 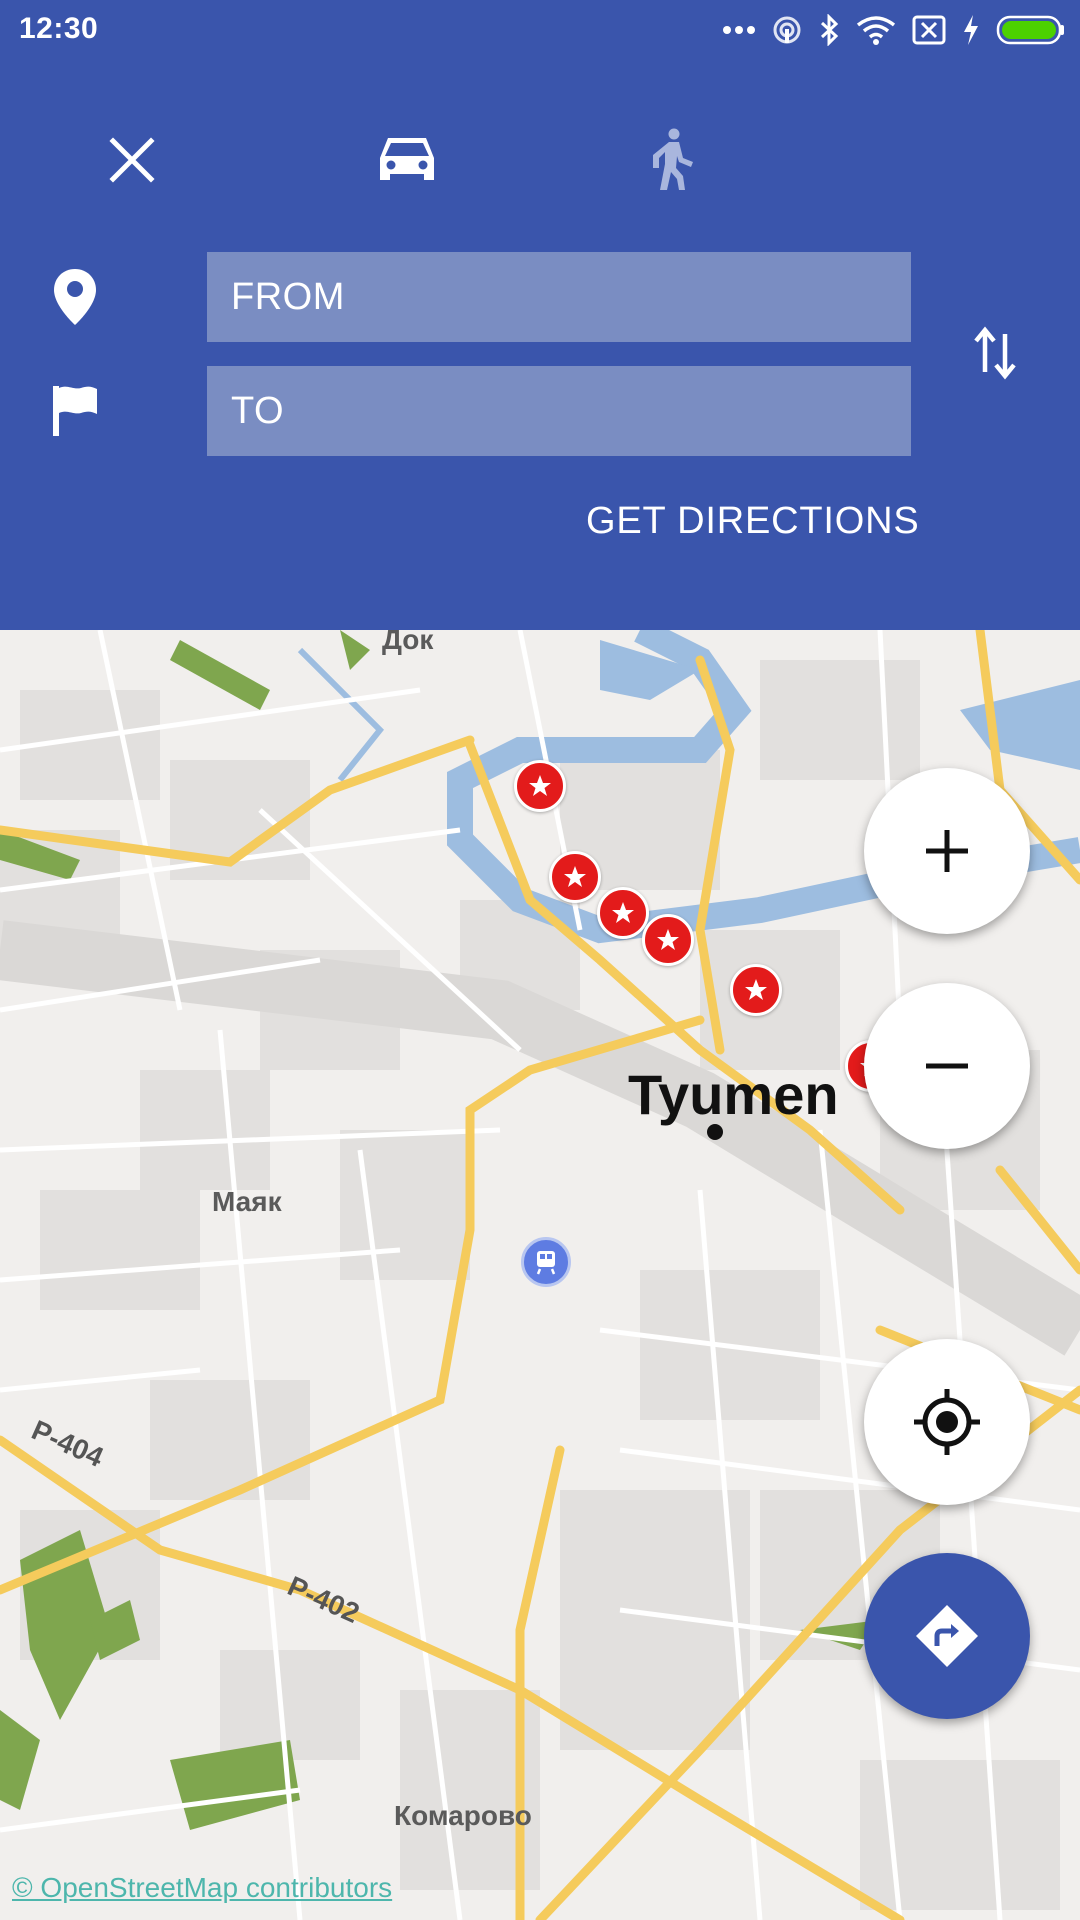 I want to click on directions-fab, so click(x=947, y=1636).